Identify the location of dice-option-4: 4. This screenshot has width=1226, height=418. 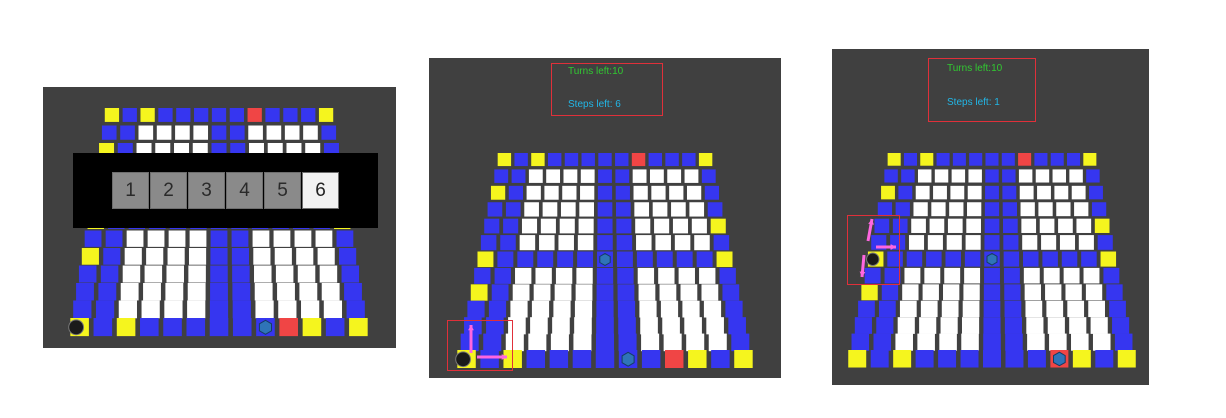
(244, 190).